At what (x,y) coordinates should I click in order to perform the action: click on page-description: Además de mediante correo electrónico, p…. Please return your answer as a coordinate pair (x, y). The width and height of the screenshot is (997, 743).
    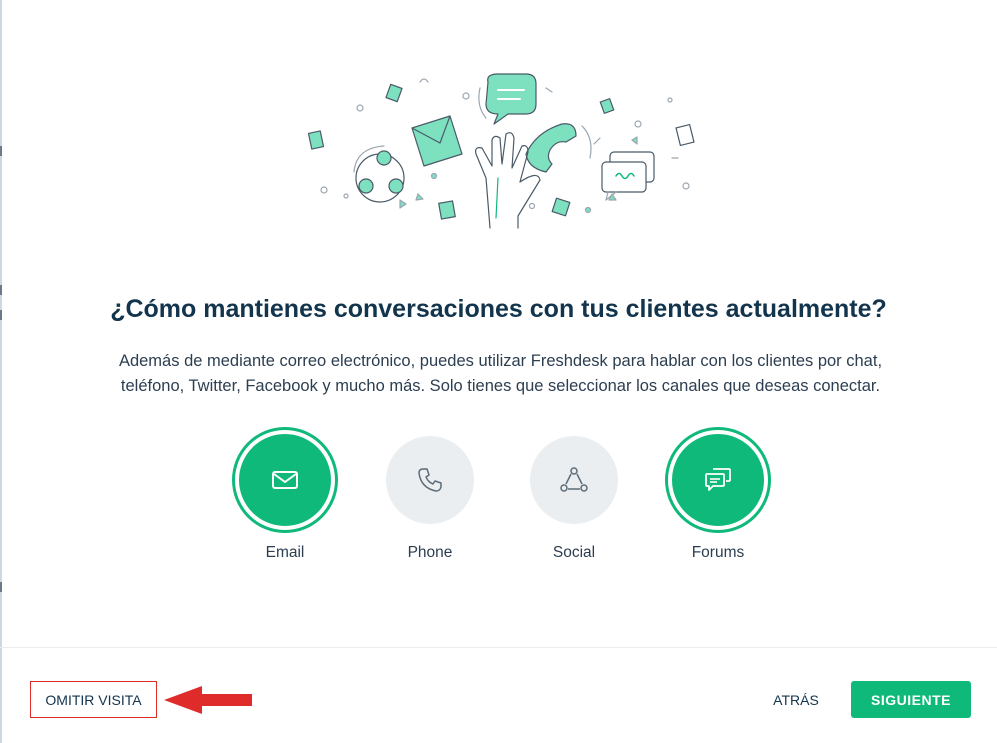
    Looking at the image, I should click on (500, 373).